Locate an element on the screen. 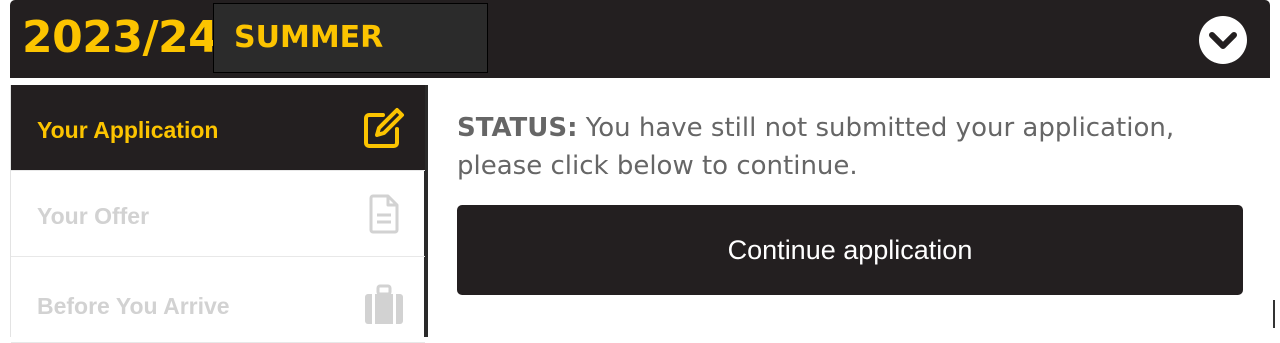 The image size is (1280, 343). sidebar-item-your-offer: Your Offer is located at coordinates (218, 214).